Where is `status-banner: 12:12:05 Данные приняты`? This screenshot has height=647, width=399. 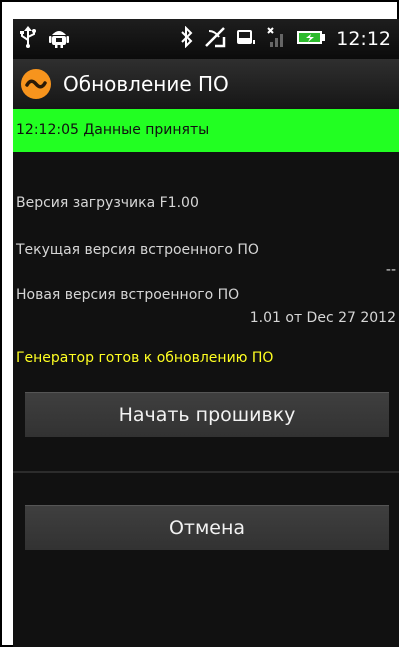
status-banner: 12:12:05 Данные приняты is located at coordinates (206, 130).